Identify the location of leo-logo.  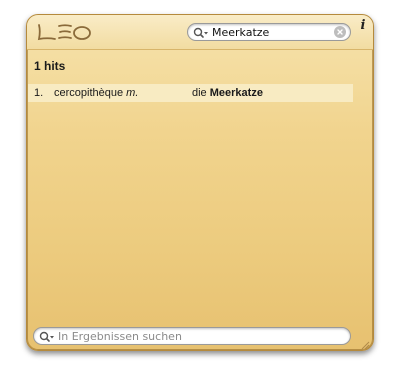
(64, 32).